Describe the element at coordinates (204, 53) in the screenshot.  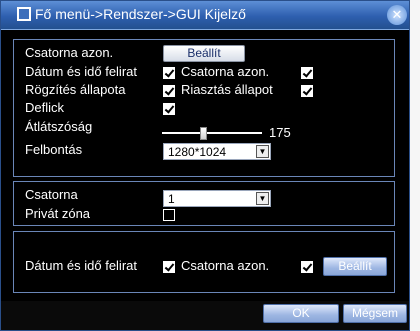
I see `channel-name-set-button: Beállít` at that location.